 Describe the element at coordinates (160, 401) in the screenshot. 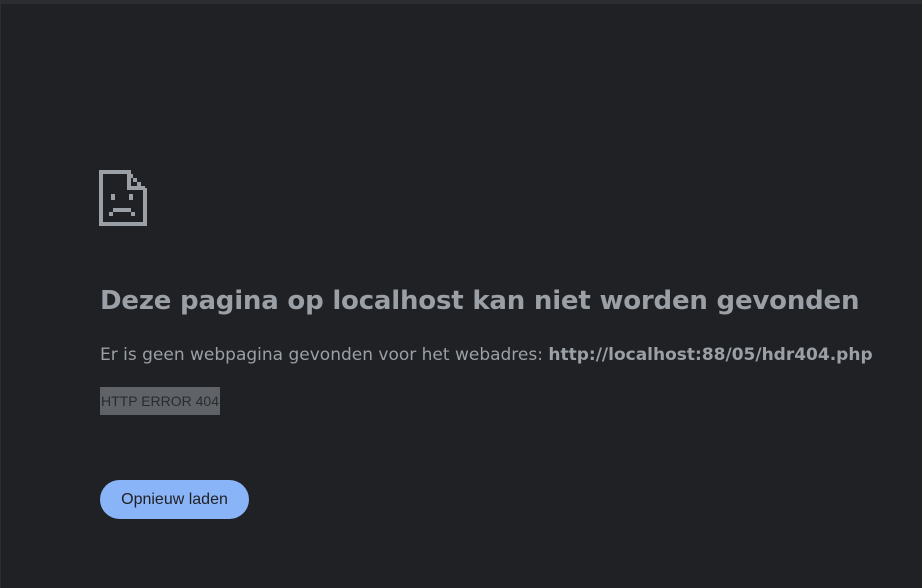

I see `error-code: HTTP ERROR 404` at that location.